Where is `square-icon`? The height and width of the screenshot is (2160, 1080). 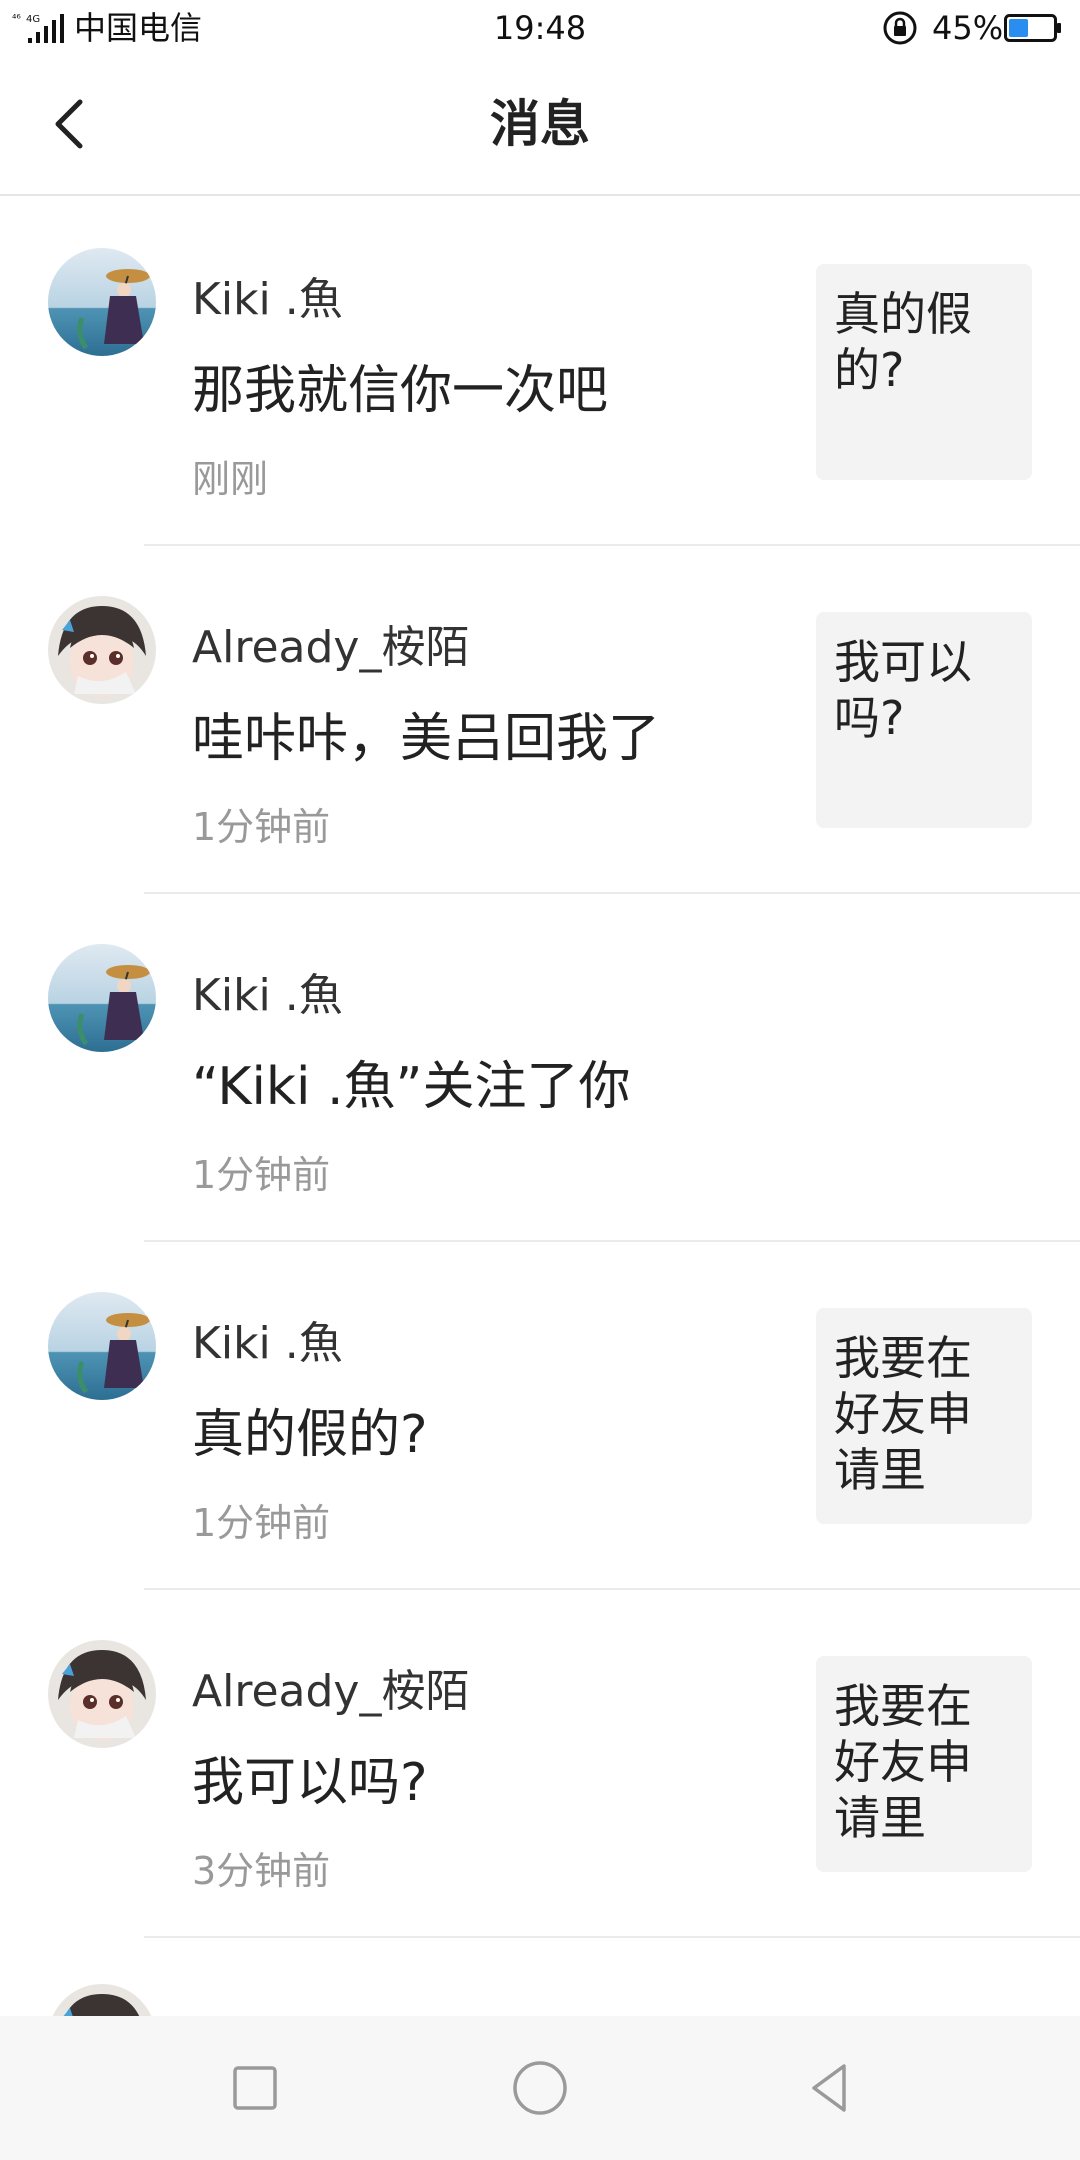
square-icon is located at coordinates (255, 2088).